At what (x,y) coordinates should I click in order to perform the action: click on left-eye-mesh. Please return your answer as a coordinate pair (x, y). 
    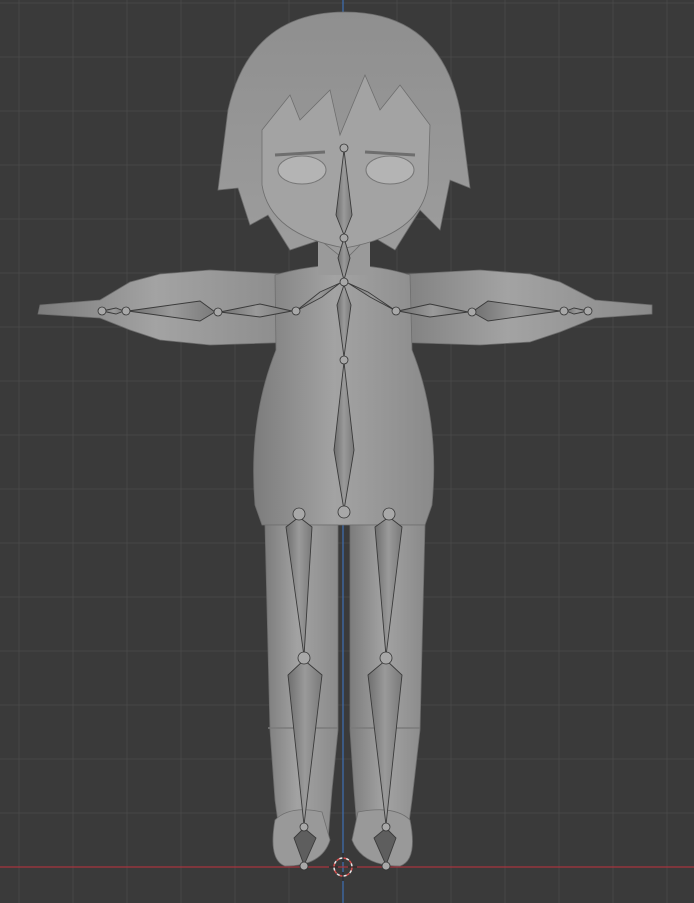
    Looking at the image, I should click on (302, 170).